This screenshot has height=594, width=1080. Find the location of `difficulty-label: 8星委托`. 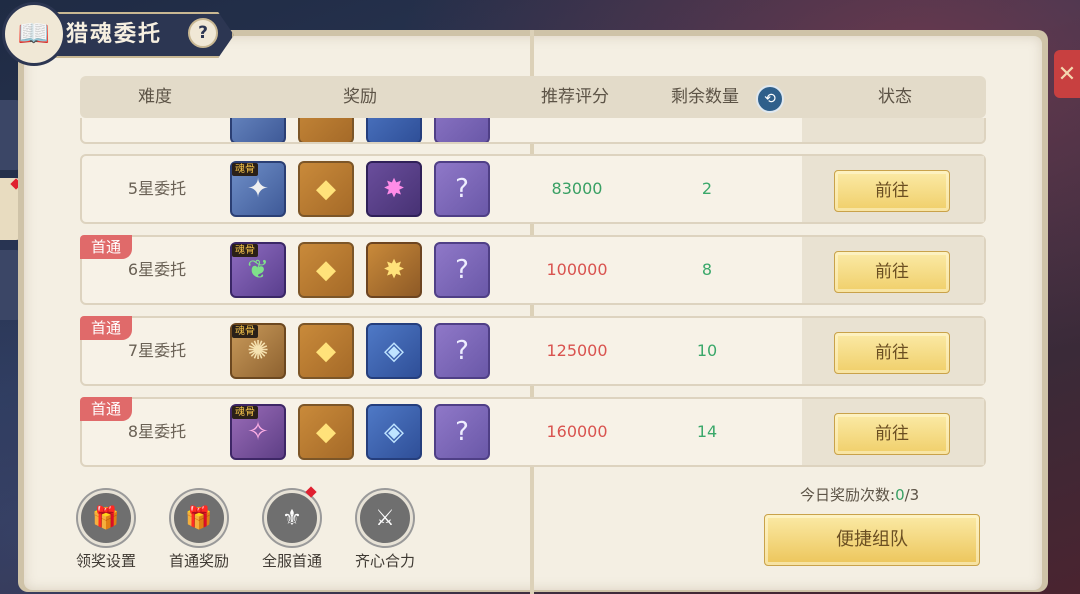

difficulty-label: 8星委托 is located at coordinates (157, 431).